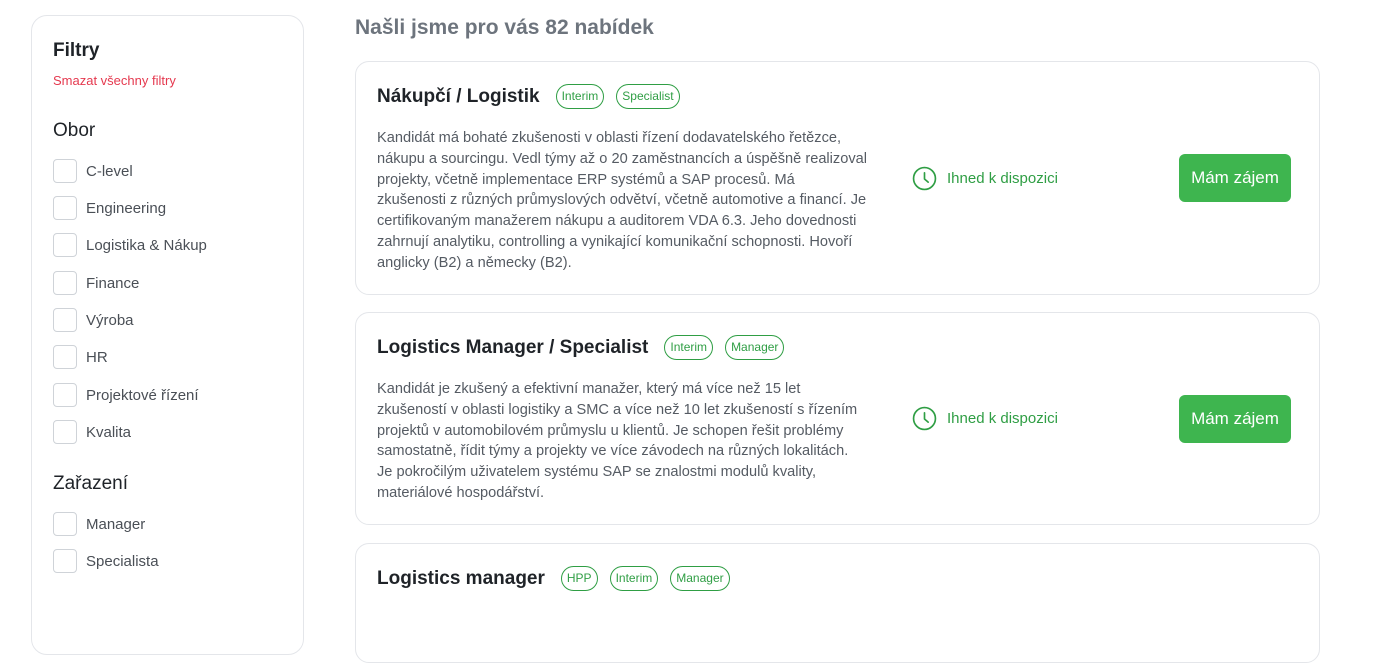  I want to click on filter-checkbox-engineering: Engineering, so click(109, 208).